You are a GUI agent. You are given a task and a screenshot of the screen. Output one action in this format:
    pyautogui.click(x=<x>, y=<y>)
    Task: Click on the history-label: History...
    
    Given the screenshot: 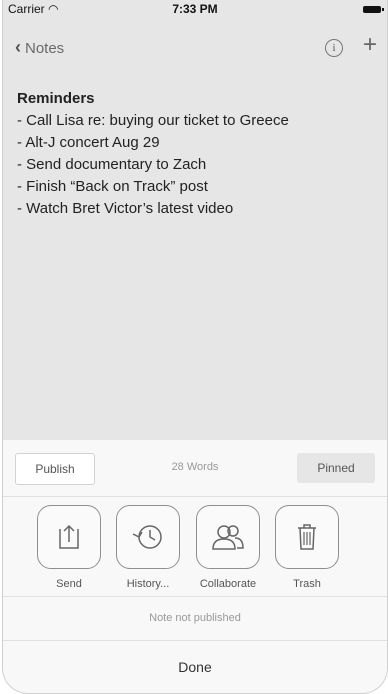 What is the action you would take?
    pyautogui.click(x=148, y=584)
    